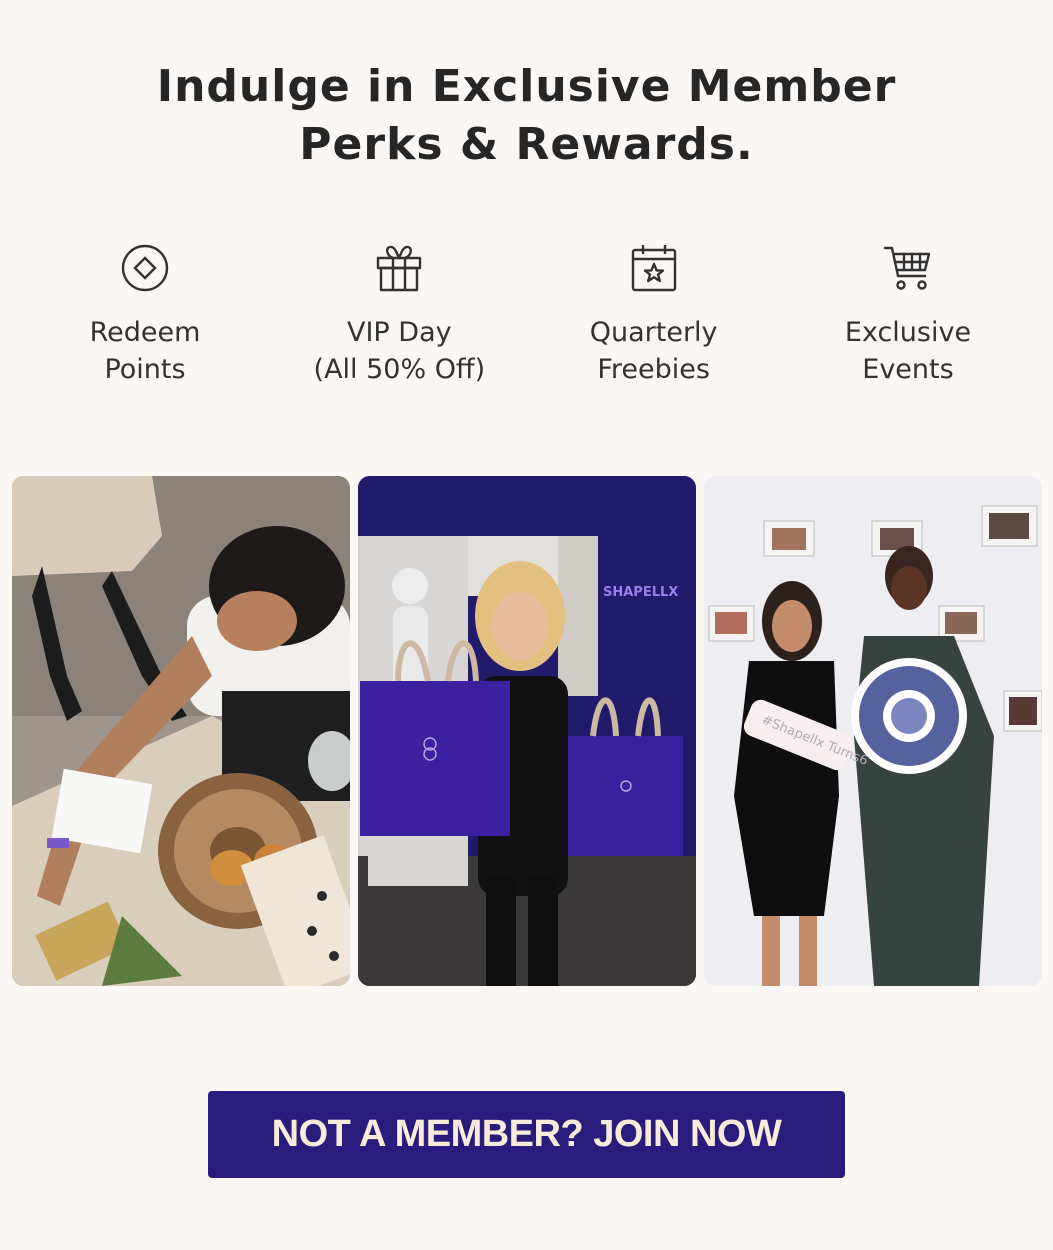 This screenshot has height=1250, width=1053. Describe the element at coordinates (400, 351) in the screenshot. I see `perk-label: VIP Day (All 50% Off)` at that location.